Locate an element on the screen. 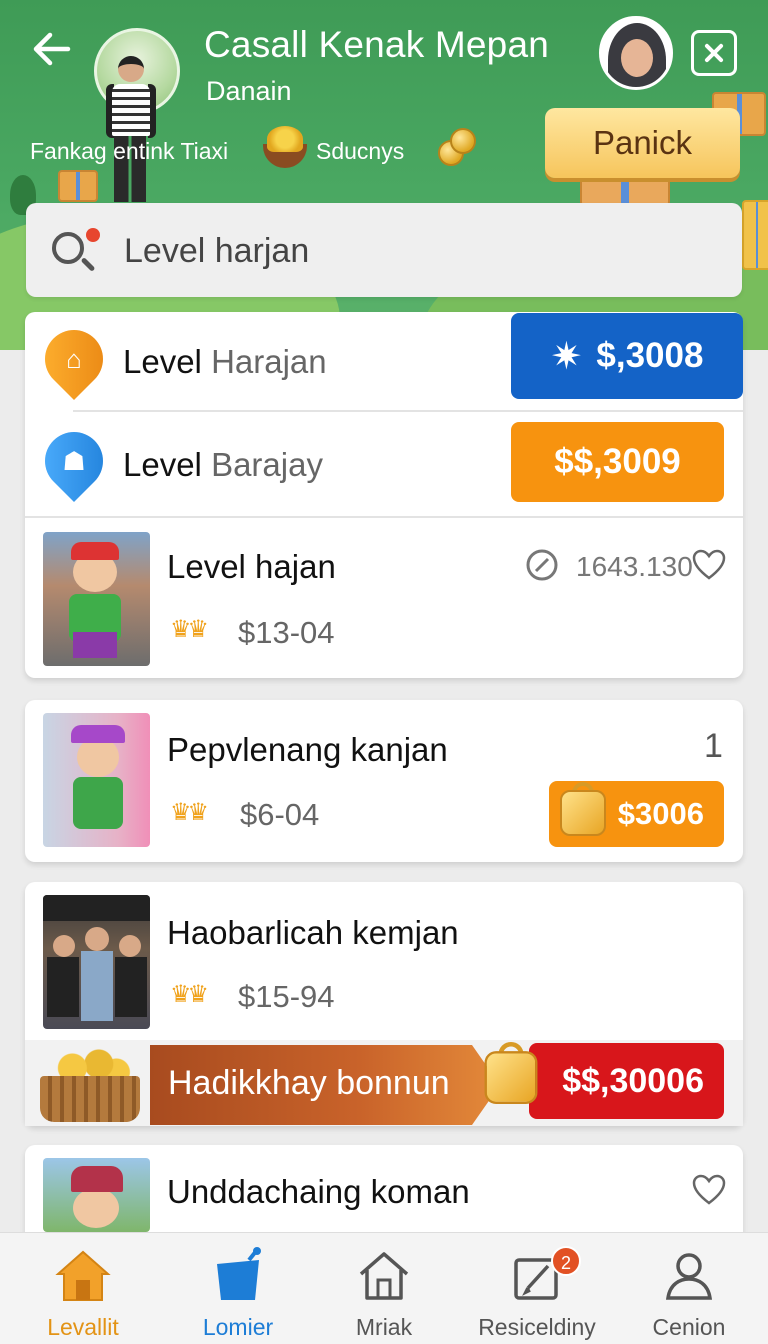 The image size is (768, 1344). header-info-secondary: Sducnys is located at coordinates (360, 151).